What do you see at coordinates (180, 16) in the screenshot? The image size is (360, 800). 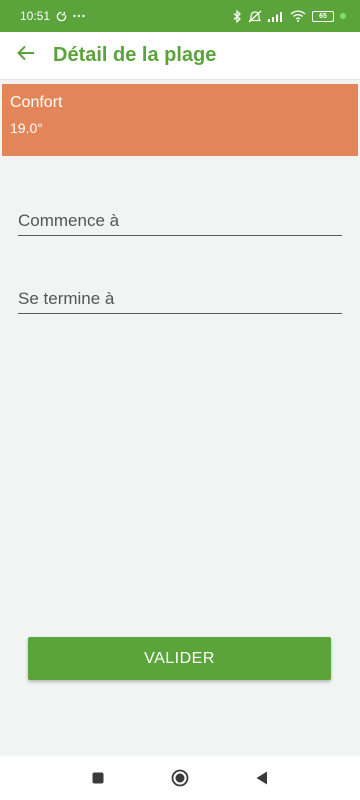 I see `status-bar: 10:51 65` at bounding box center [180, 16].